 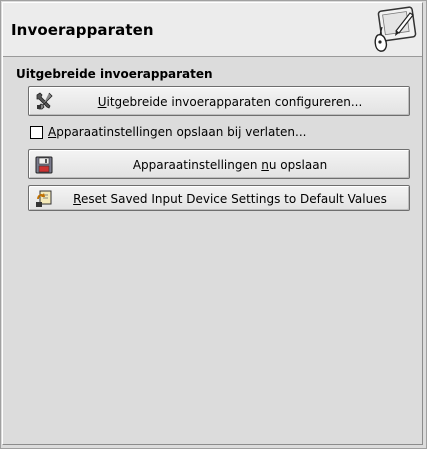 I want to click on tools-icon, so click(x=44, y=101).